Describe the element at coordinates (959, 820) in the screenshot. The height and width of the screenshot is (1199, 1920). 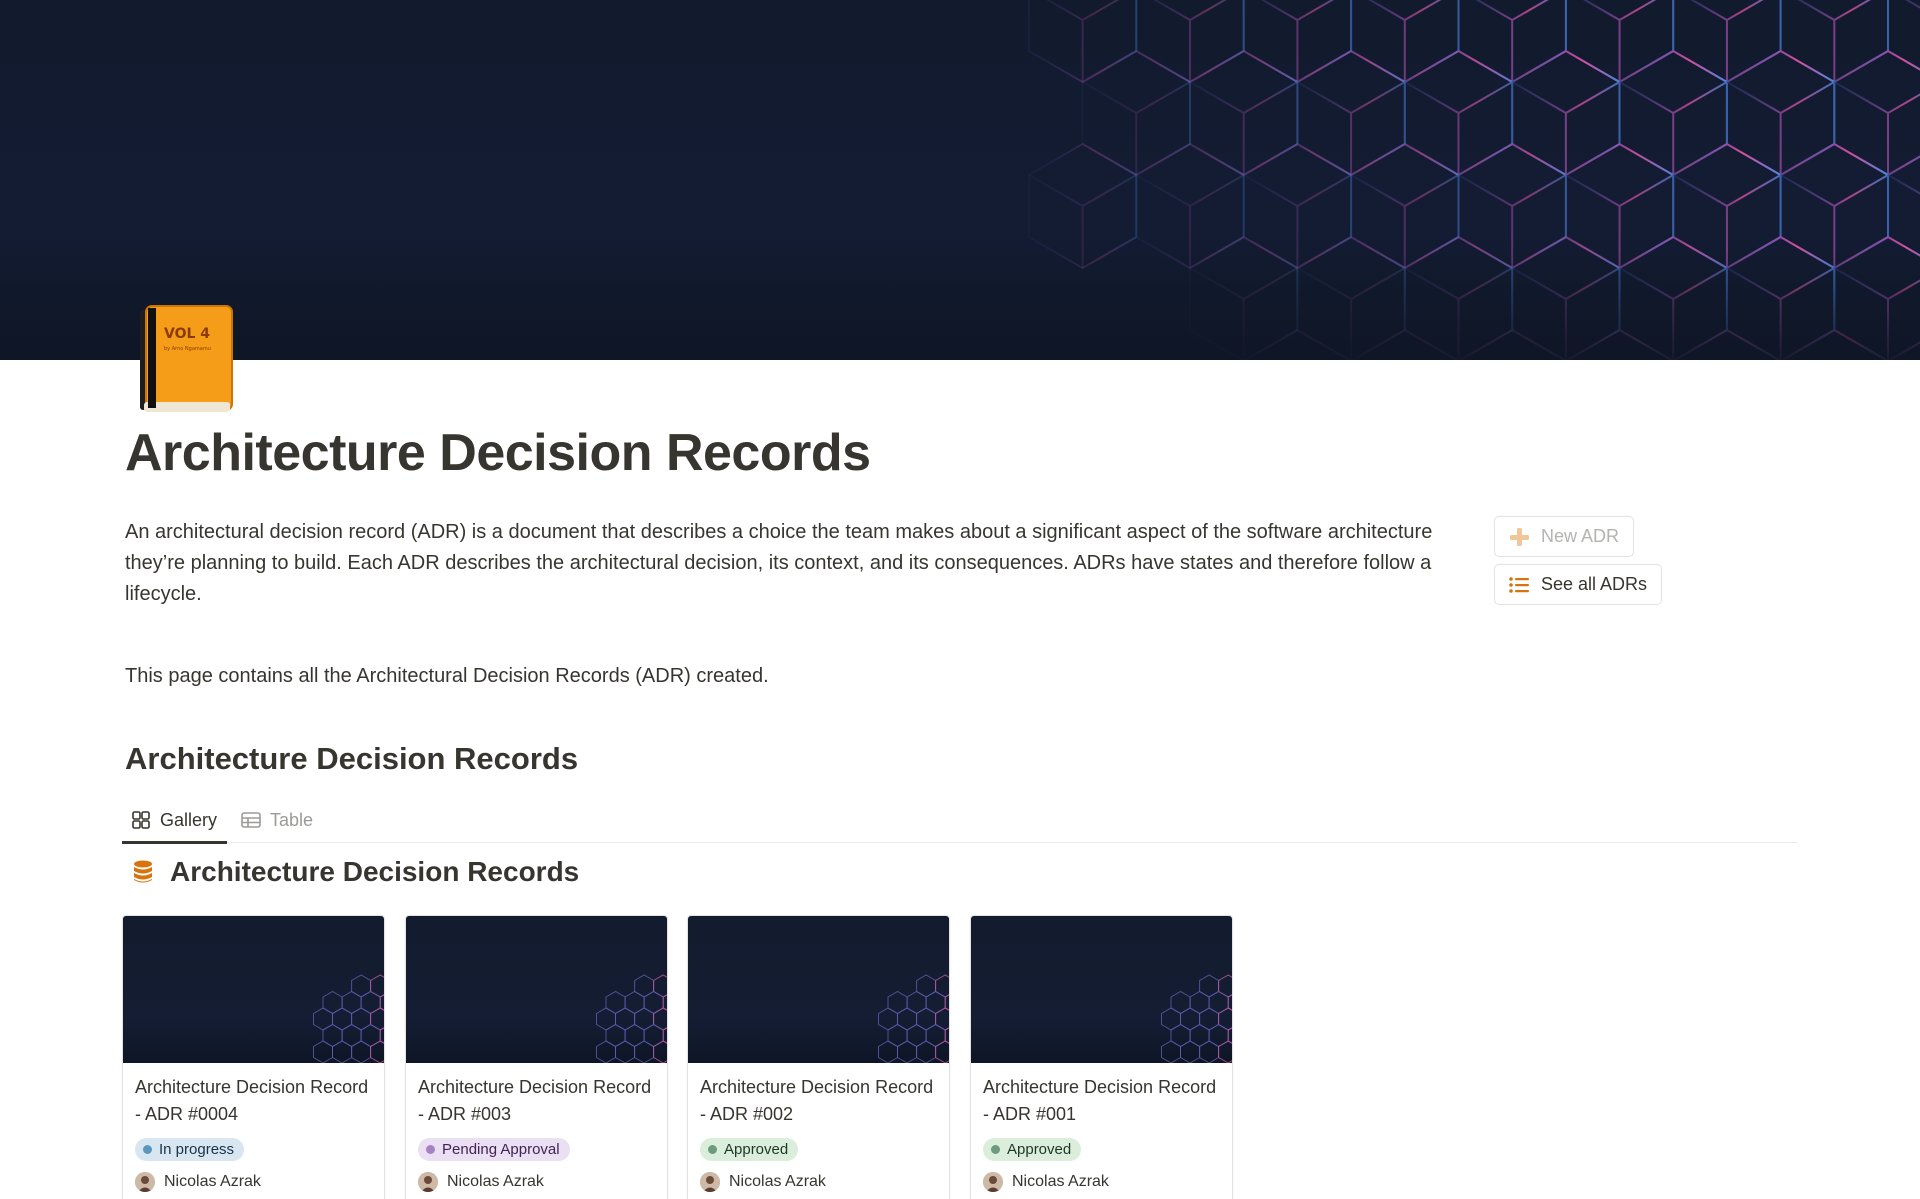
I see `view-tabs: Gallery Table` at that location.